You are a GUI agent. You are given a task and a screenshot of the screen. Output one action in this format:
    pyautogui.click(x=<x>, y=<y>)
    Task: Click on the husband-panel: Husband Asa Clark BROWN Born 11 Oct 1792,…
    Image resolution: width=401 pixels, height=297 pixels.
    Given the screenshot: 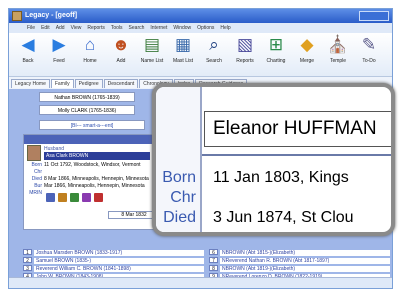 What is the action you would take?
    pyautogui.click(x=92, y=182)
    